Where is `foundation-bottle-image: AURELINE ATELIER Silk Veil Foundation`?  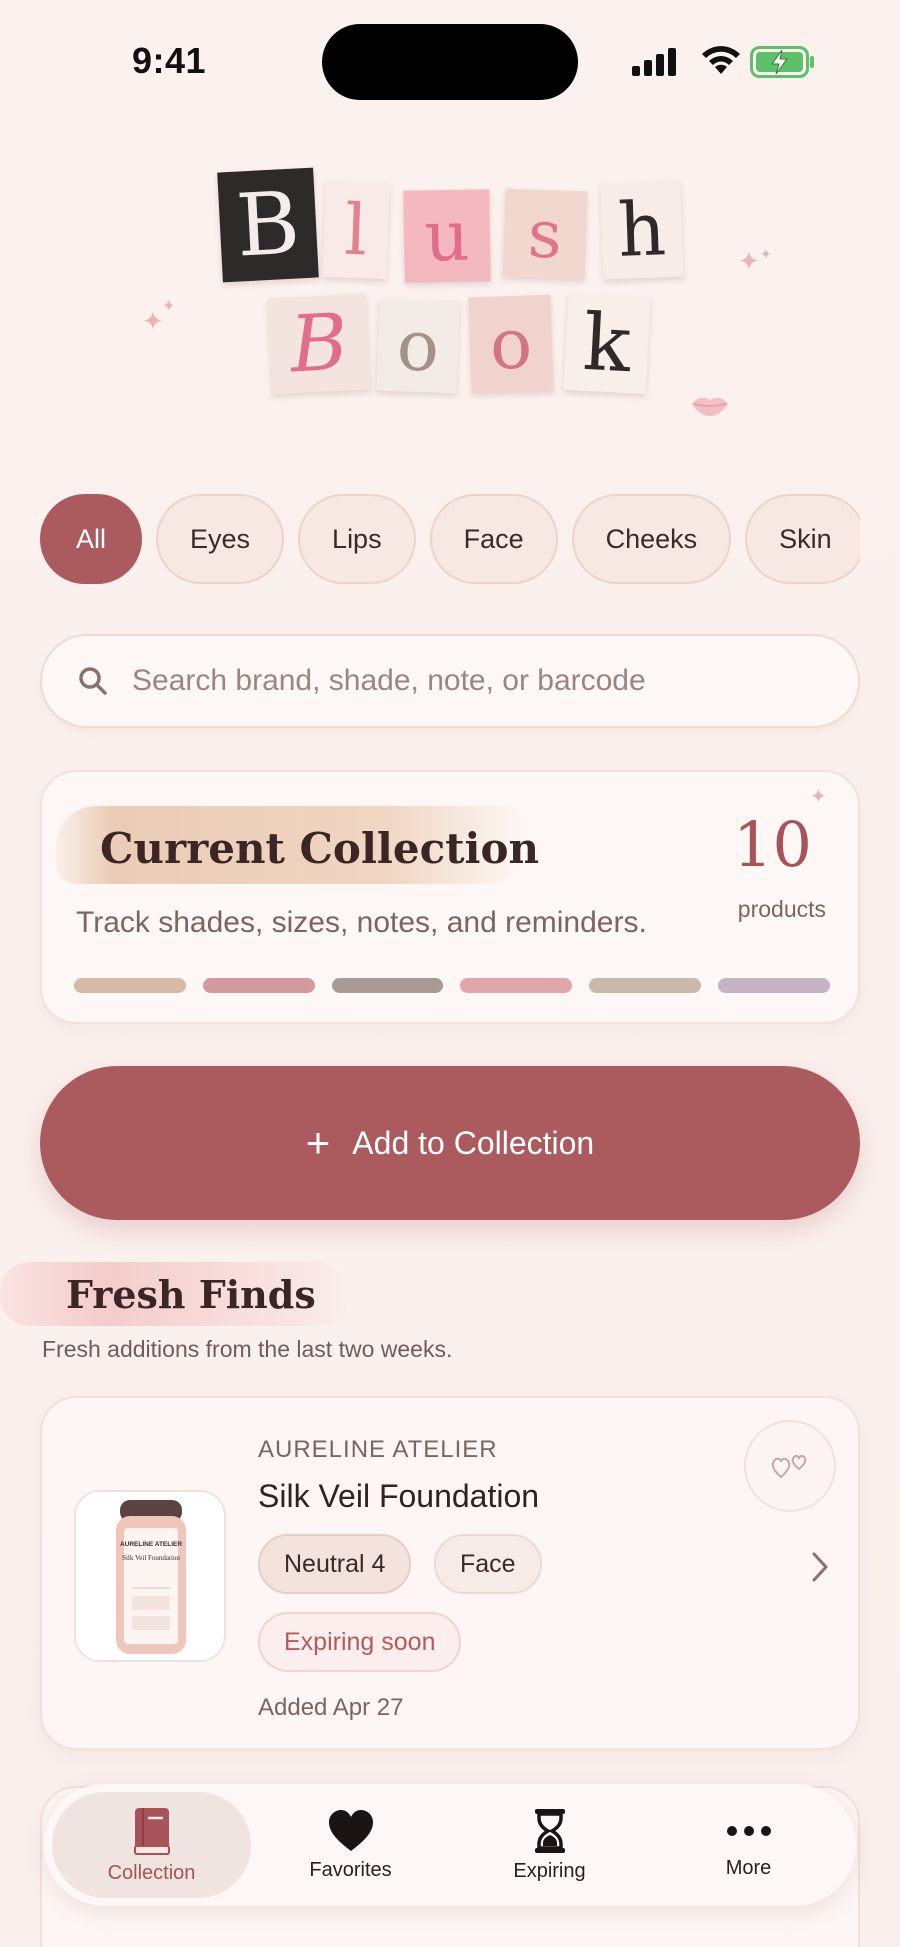
foundation-bottle-image: AURELINE ATELIER Silk Veil Foundation is located at coordinates (151, 1577).